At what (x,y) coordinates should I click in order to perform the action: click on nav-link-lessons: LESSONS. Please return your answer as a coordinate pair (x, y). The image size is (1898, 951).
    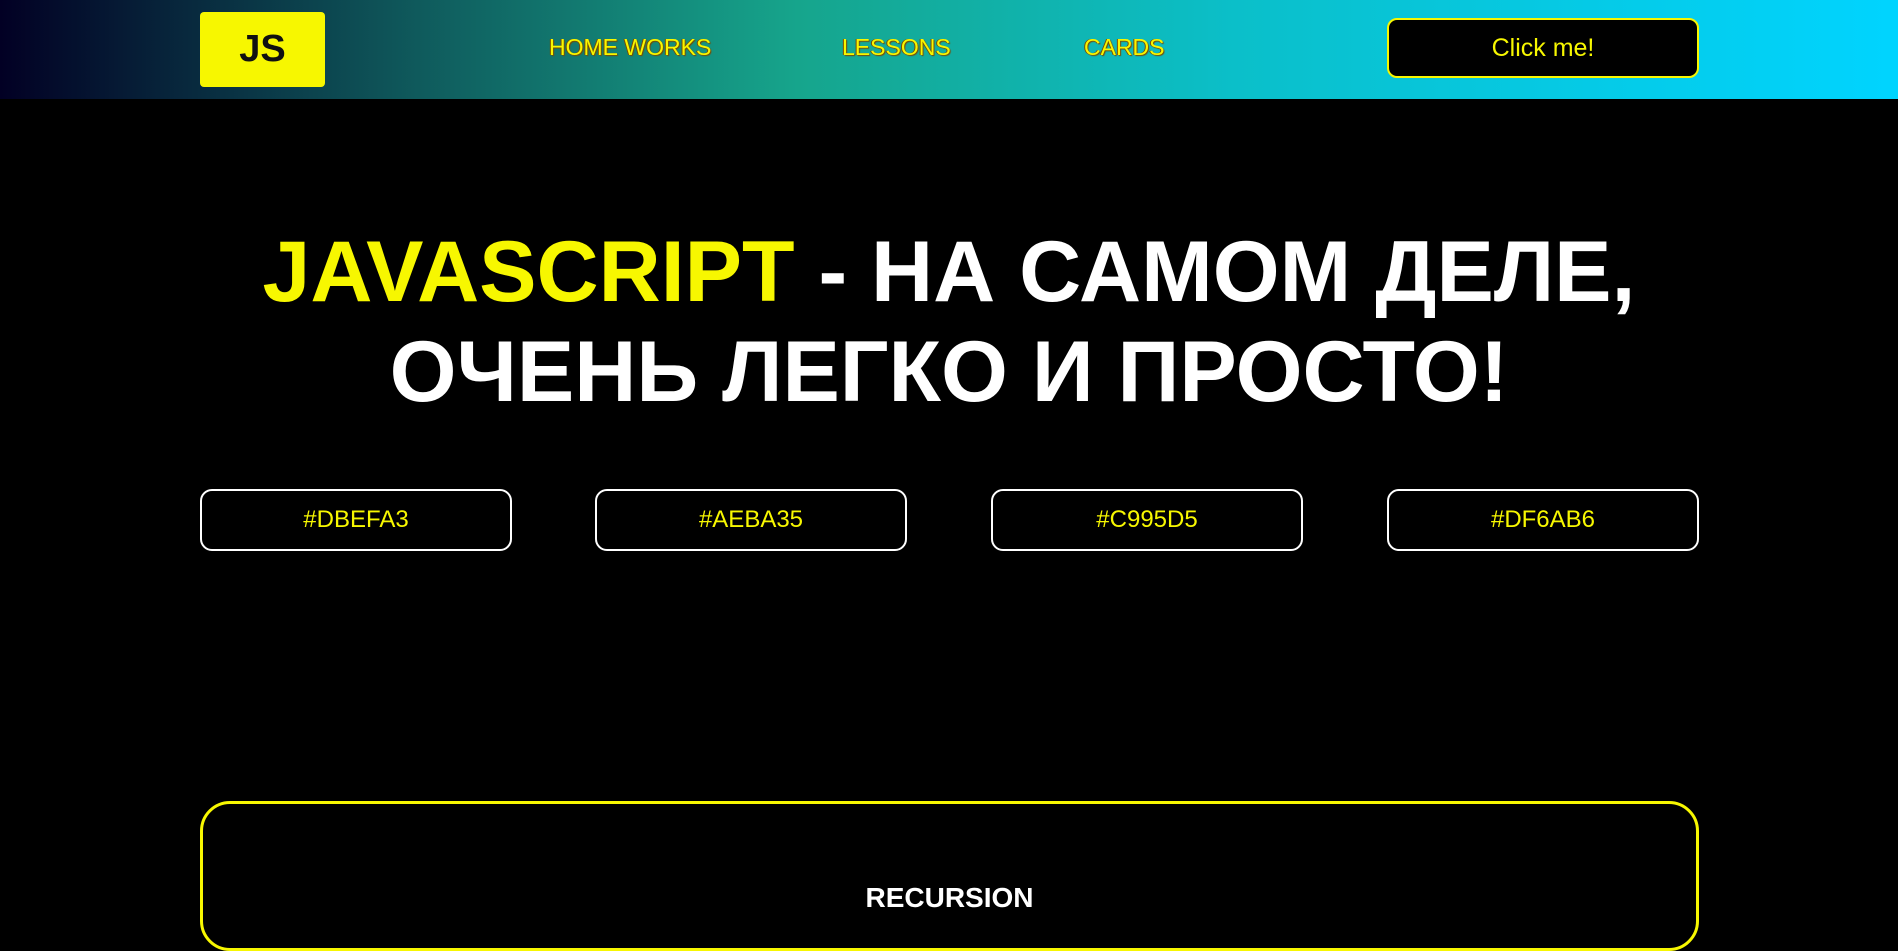
    Looking at the image, I should click on (896, 47).